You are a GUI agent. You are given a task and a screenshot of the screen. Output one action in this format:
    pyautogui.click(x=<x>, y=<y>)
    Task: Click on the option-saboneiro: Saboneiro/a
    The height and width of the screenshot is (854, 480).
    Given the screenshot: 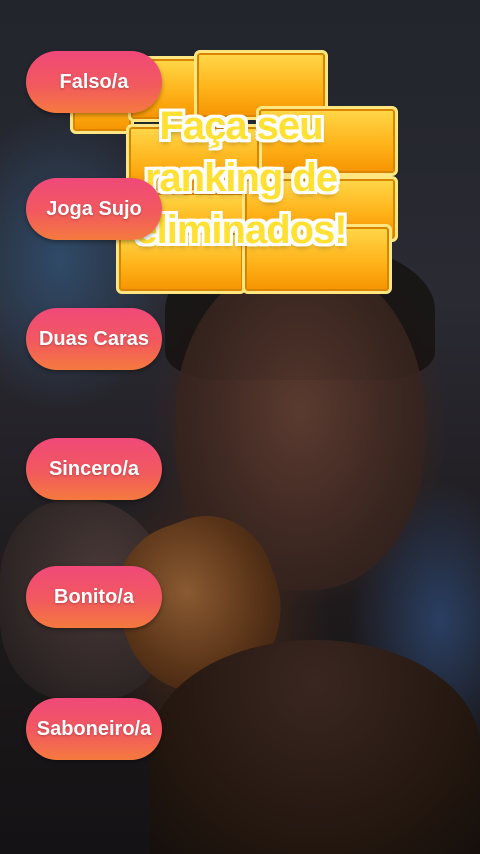 What is the action you would take?
    pyautogui.click(x=94, y=729)
    